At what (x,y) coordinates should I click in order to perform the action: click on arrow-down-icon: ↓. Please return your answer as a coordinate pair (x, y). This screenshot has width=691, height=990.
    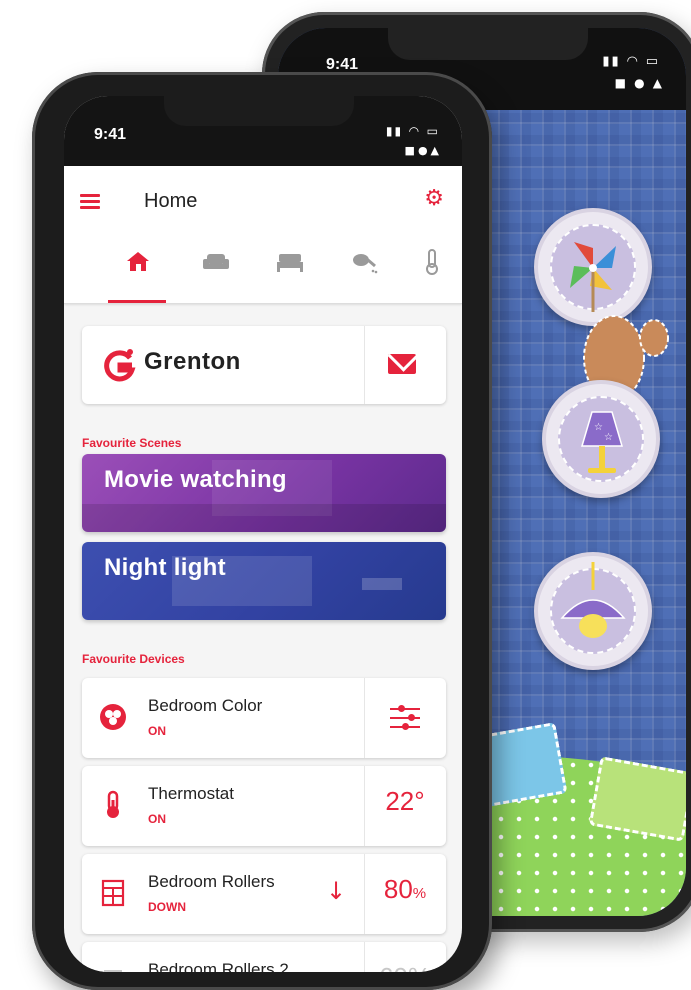
    Looking at the image, I should click on (336, 891).